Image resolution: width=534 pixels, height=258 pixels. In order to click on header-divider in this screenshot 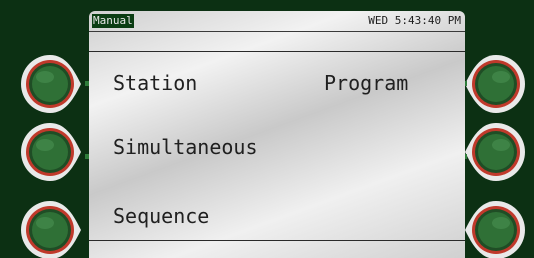, I will do `click(277, 51)`.